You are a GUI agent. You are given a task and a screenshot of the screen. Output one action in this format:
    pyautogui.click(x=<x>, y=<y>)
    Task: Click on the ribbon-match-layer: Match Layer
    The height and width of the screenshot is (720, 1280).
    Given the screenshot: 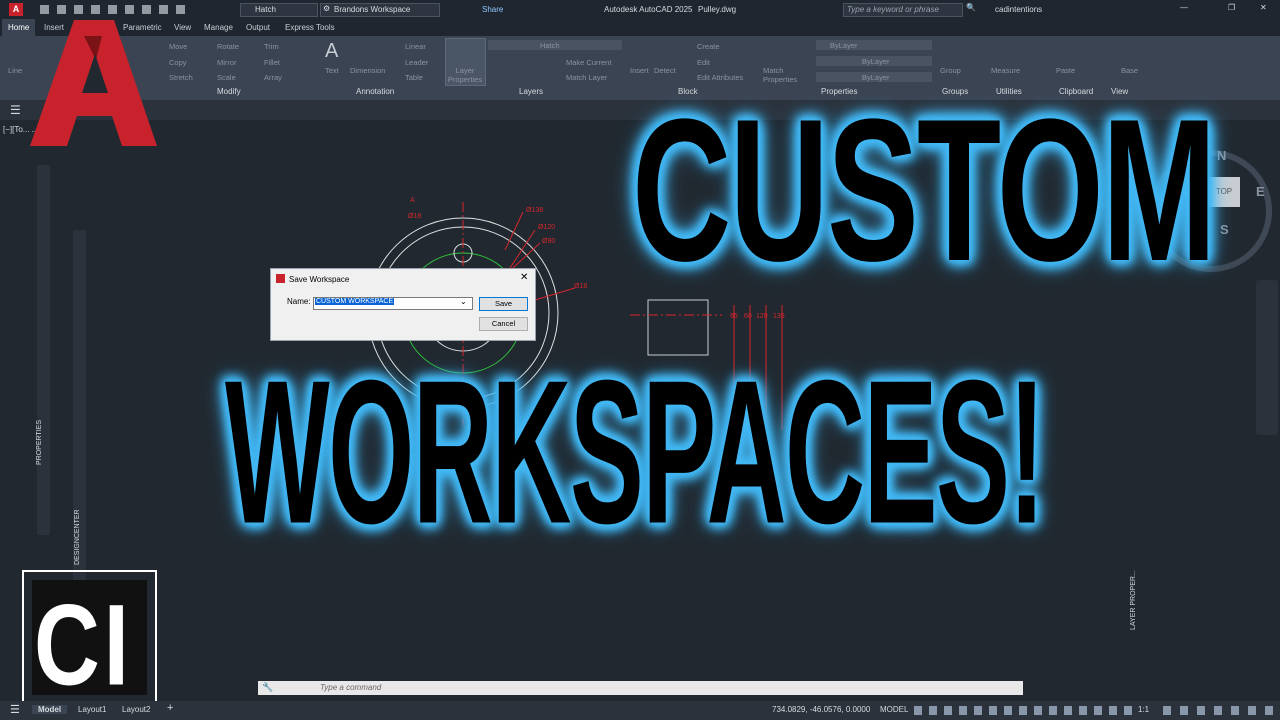 What is the action you would take?
    pyautogui.click(x=586, y=77)
    